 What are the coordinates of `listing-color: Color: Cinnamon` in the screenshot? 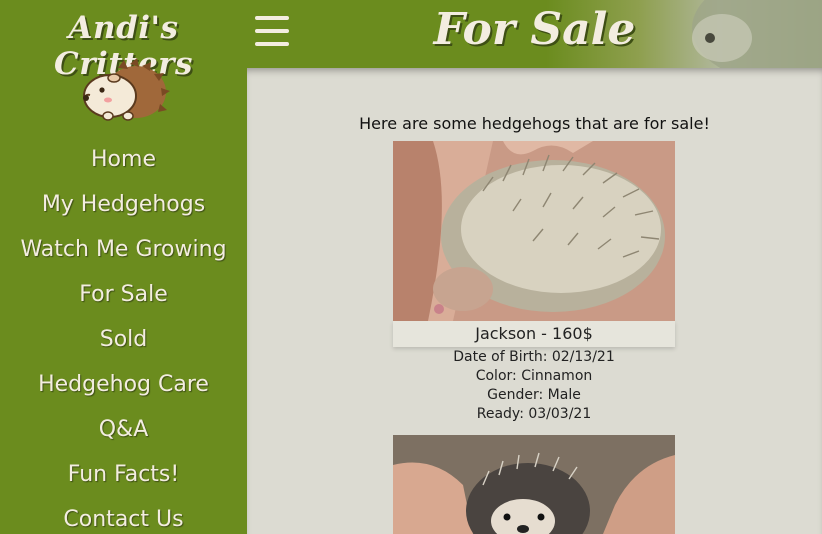 It's located at (534, 376).